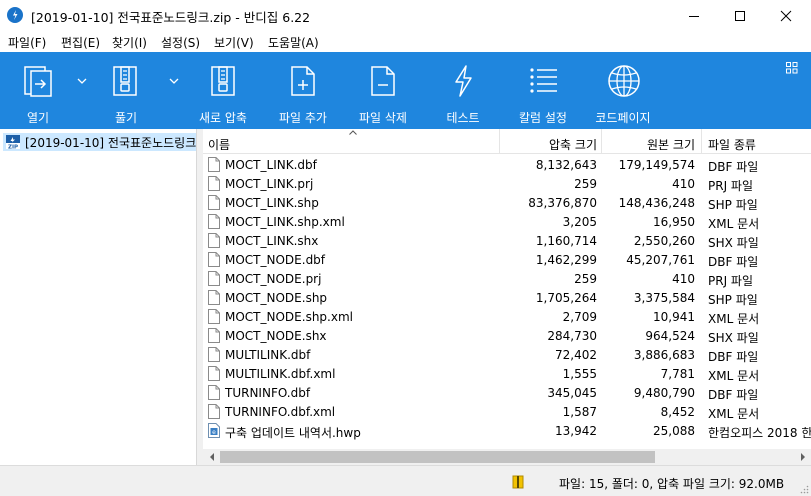 The height and width of the screenshot is (496, 811). I want to click on file-type: DBF 파일, so click(733, 262).